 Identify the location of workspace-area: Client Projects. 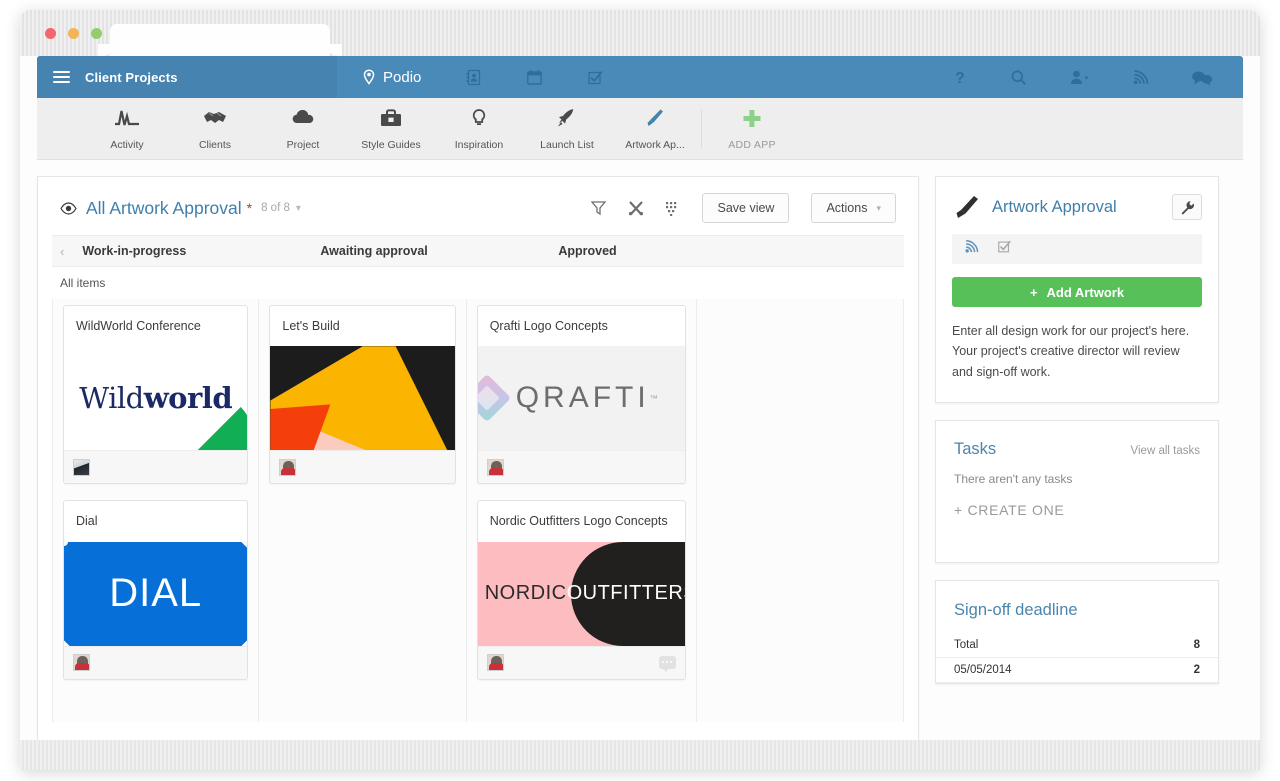
(187, 77).